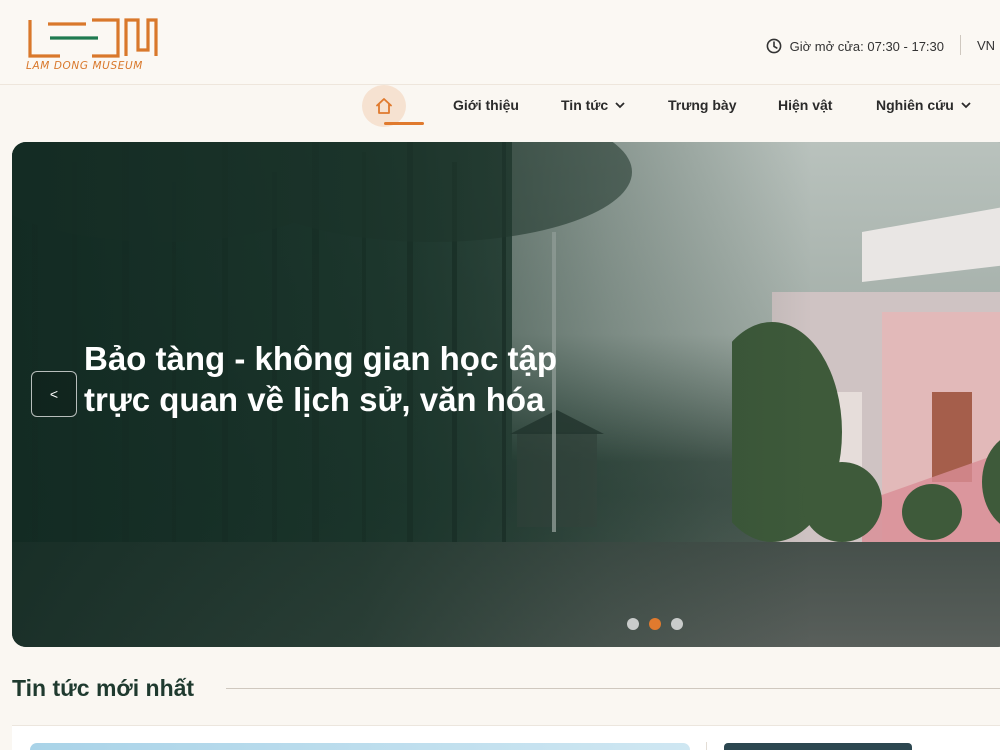 The height and width of the screenshot is (750, 1000). Describe the element at coordinates (986, 45) in the screenshot. I see `language-switch: VN` at that location.